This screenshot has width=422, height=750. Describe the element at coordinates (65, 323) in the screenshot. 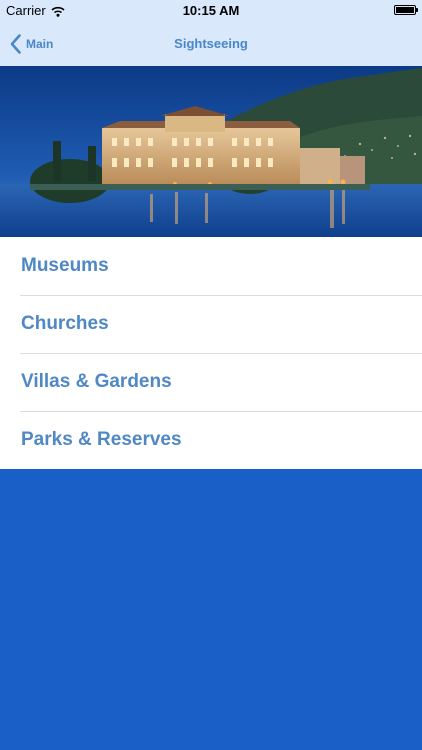

I see `list-item-label: Churches` at that location.